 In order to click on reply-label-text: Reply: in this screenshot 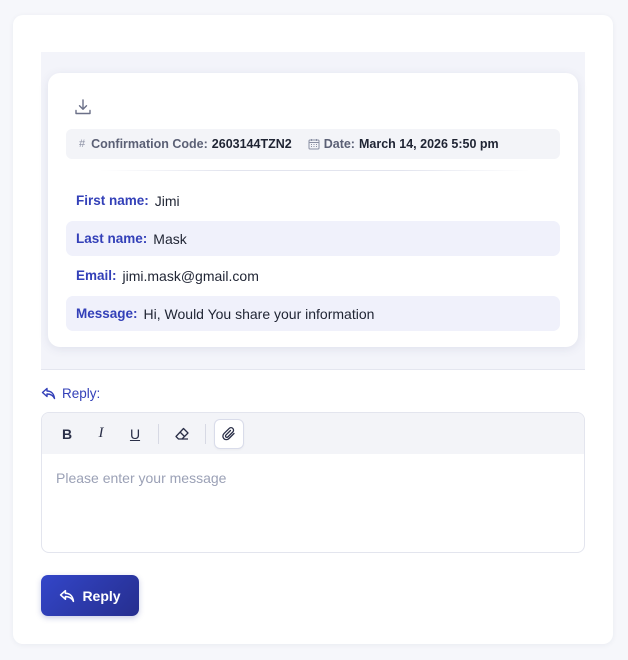, I will do `click(81, 393)`.